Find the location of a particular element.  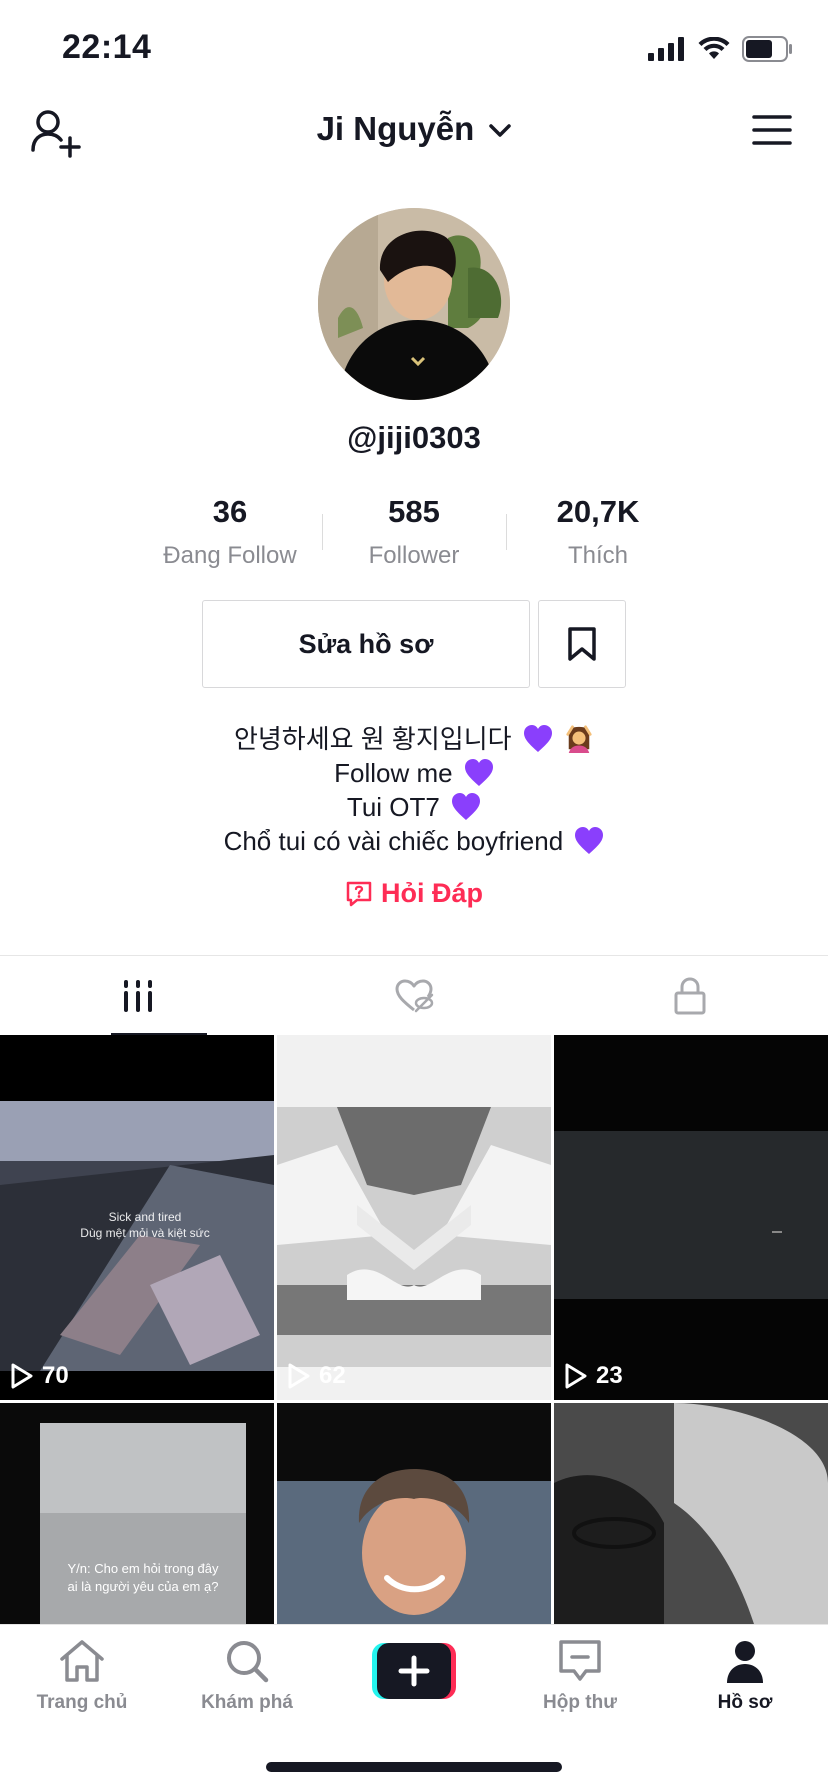

wifi-icon is located at coordinates (714, 48).